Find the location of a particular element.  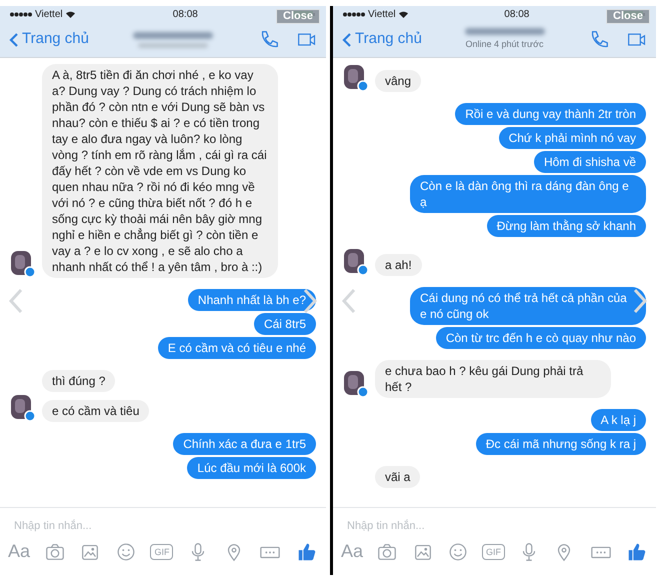

received-message: thì đúng ? is located at coordinates (79, 381).